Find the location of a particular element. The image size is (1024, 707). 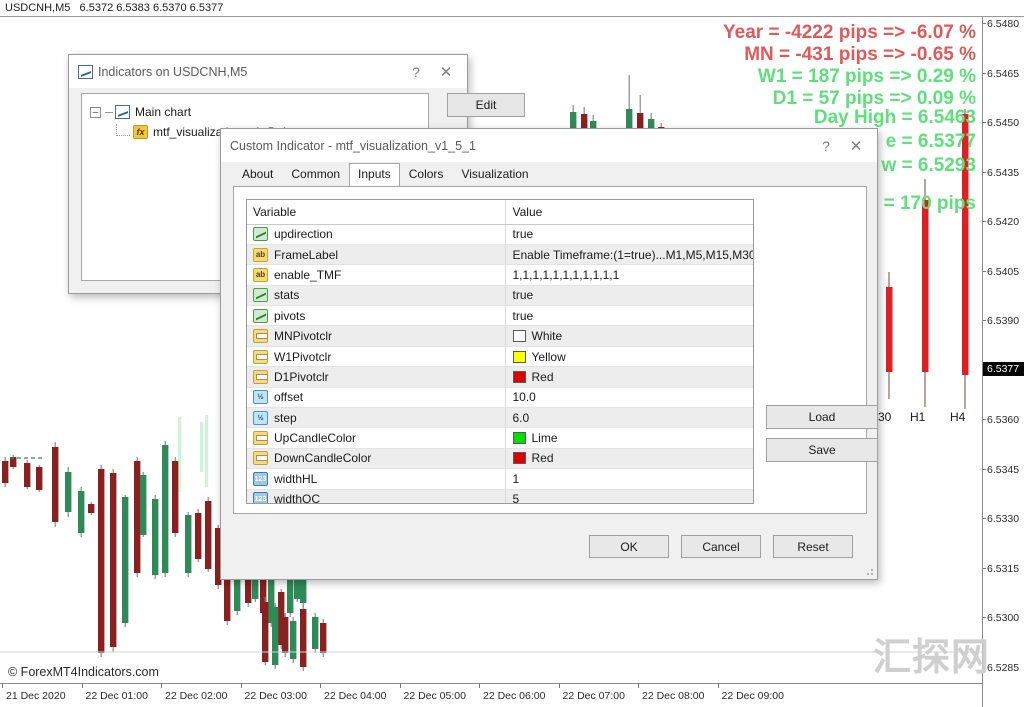

table-row: W1Pivotclr Yellow is located at coordinates (500, 357).